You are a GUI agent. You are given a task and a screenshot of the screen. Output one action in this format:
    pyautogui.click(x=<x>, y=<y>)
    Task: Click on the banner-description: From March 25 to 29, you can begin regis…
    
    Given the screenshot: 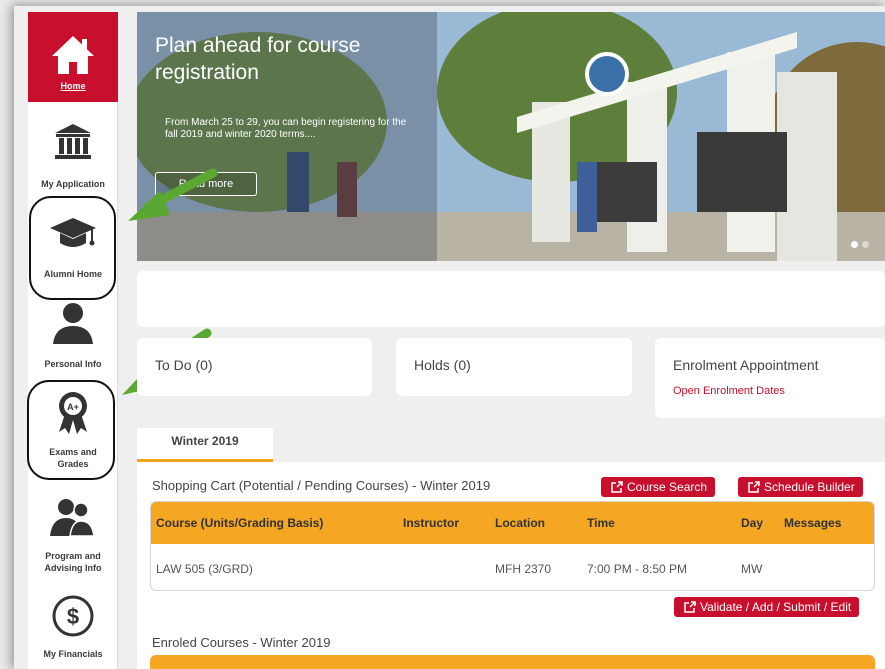 What is the action you would take?
    pyautogui.click(x=286, y=128)
    